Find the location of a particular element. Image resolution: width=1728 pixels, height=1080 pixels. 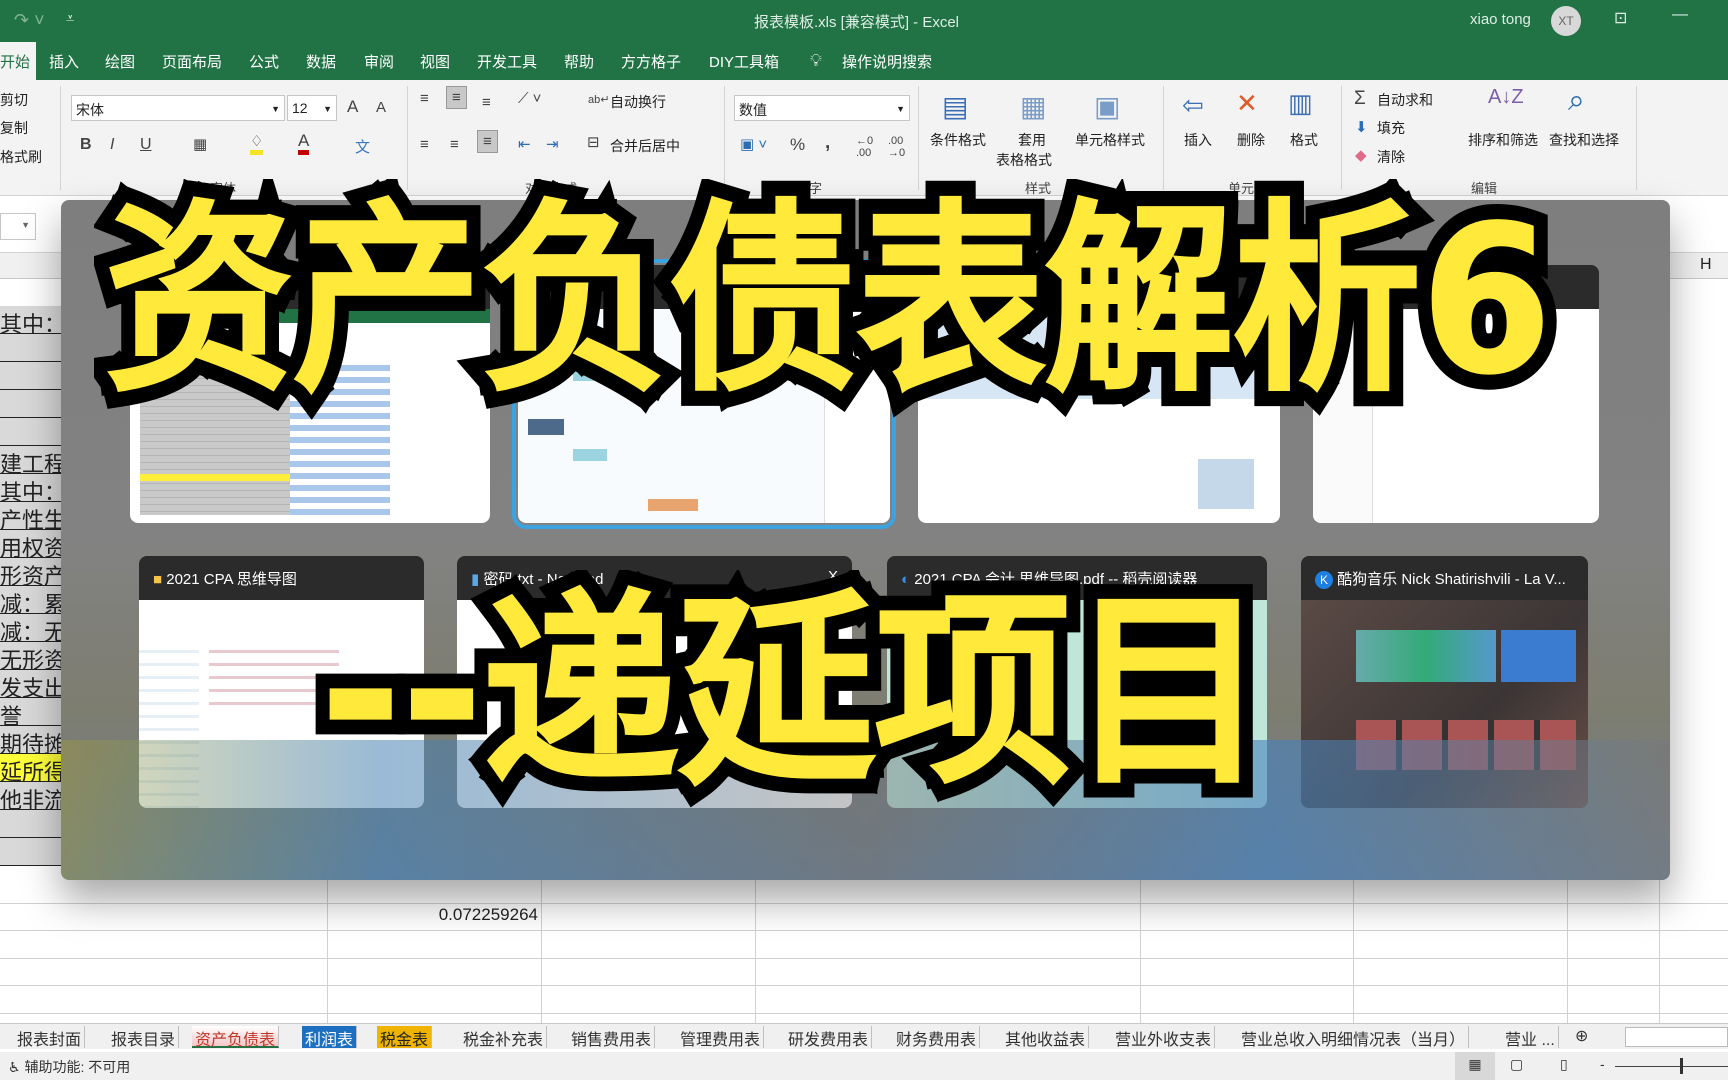

align-left-icon: ≡ is located at coordinates (424, 144).